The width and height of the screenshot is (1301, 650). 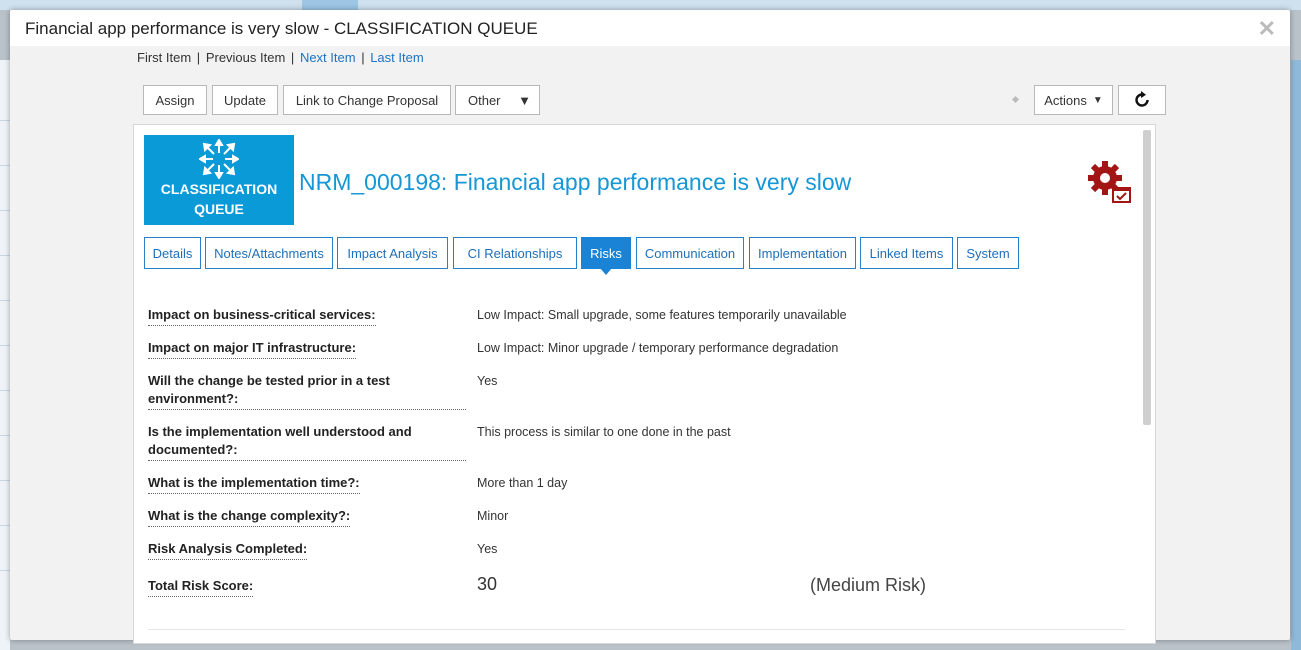 I want to click on risk-question: What is the implementation time?:, so click(x=254, y=484).